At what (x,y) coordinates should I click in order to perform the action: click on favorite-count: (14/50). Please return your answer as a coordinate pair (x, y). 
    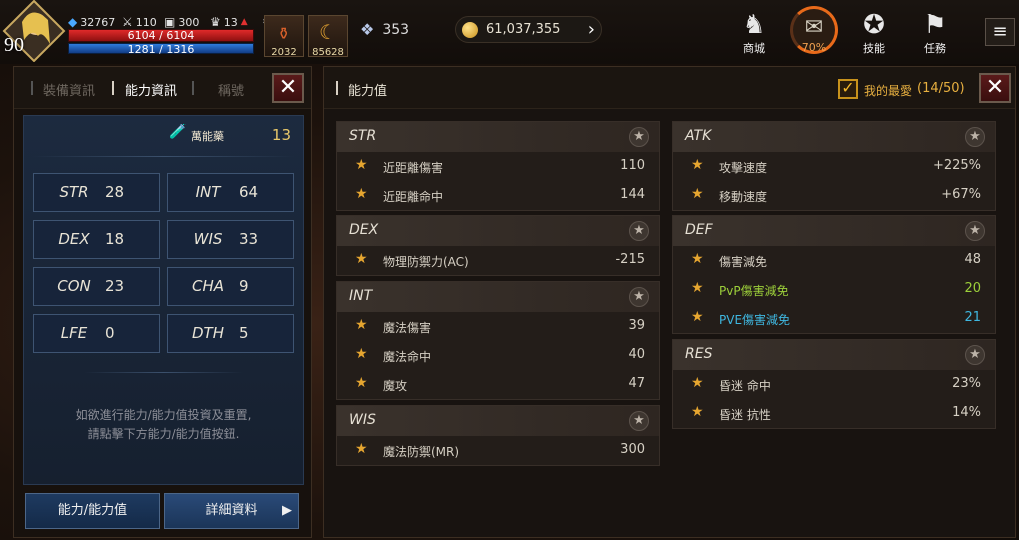
    Looking at the image, I should click on (941, 88).